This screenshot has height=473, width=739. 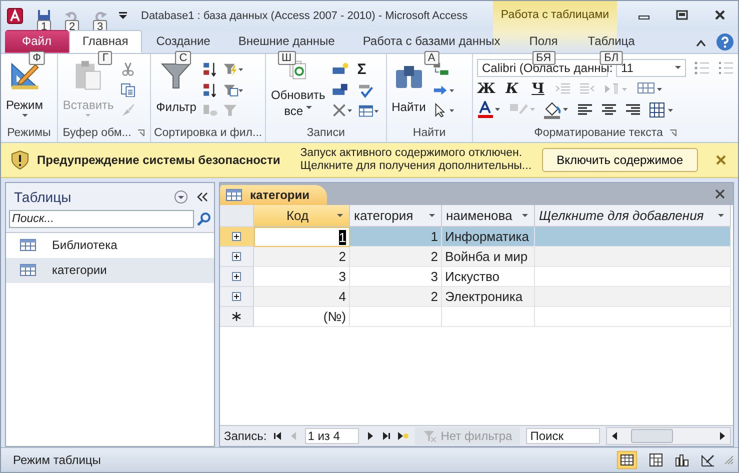 What do you see at coordinates (402, 436) in the screenshot?
I see `new-record-icon` at bounding box center [402, 436].